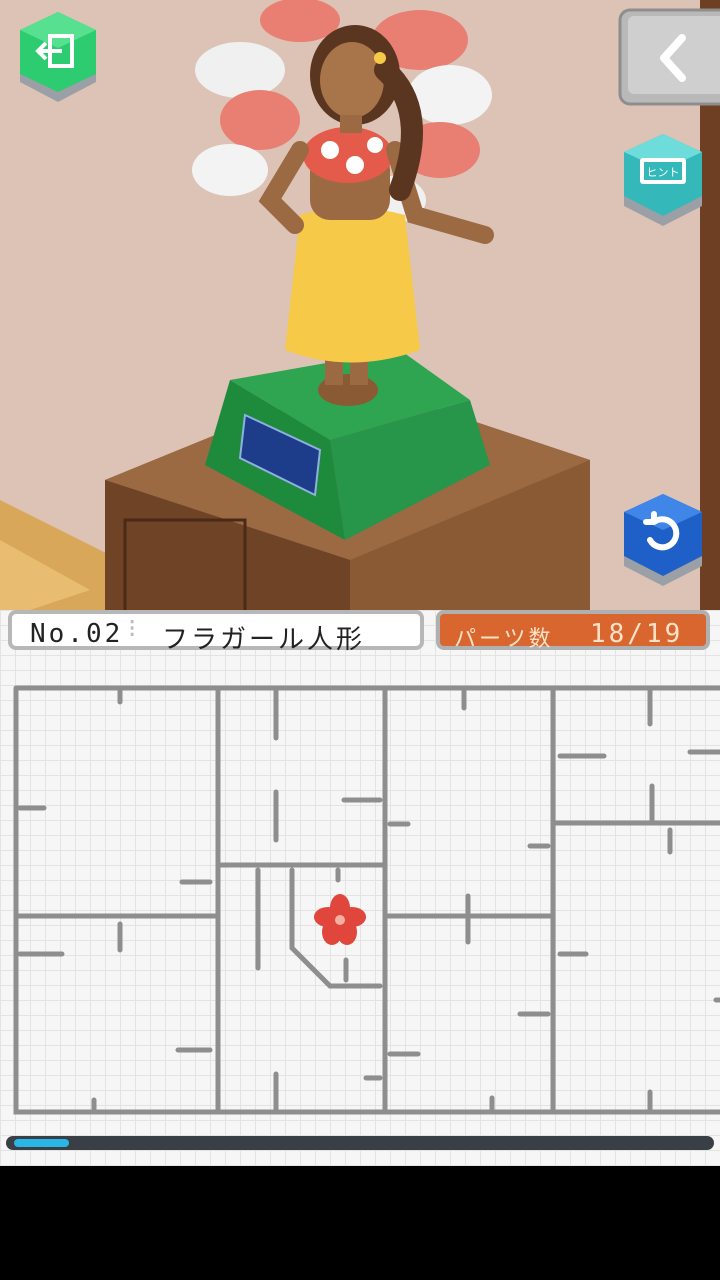 Image resolution: width=720 pixels, height=1280 pixels. What do you see at coordinates (58, 58) in the screenshot?
I see `exit-button` at bounding box center [58, 58].